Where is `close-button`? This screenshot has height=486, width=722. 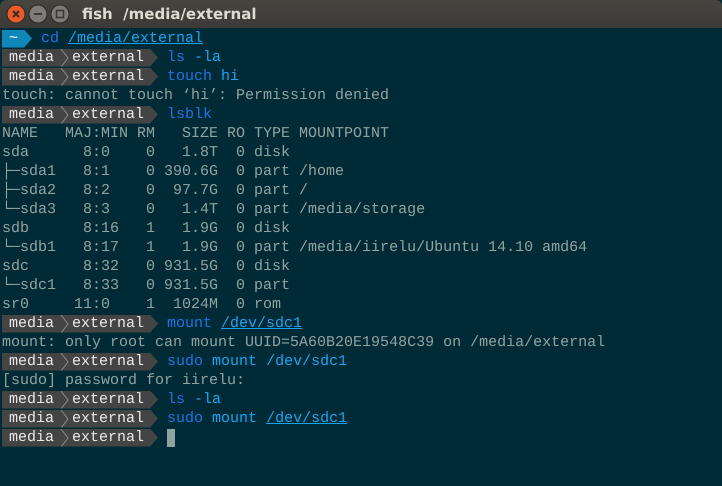
close-button is located at coordinates (16, 14).